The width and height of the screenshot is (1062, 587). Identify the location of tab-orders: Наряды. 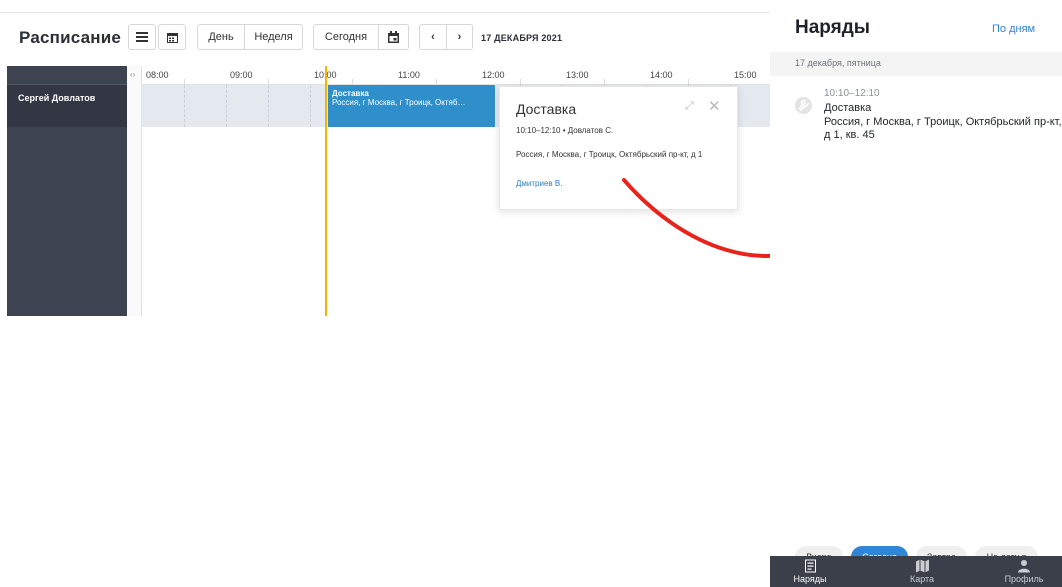
(810, 571).